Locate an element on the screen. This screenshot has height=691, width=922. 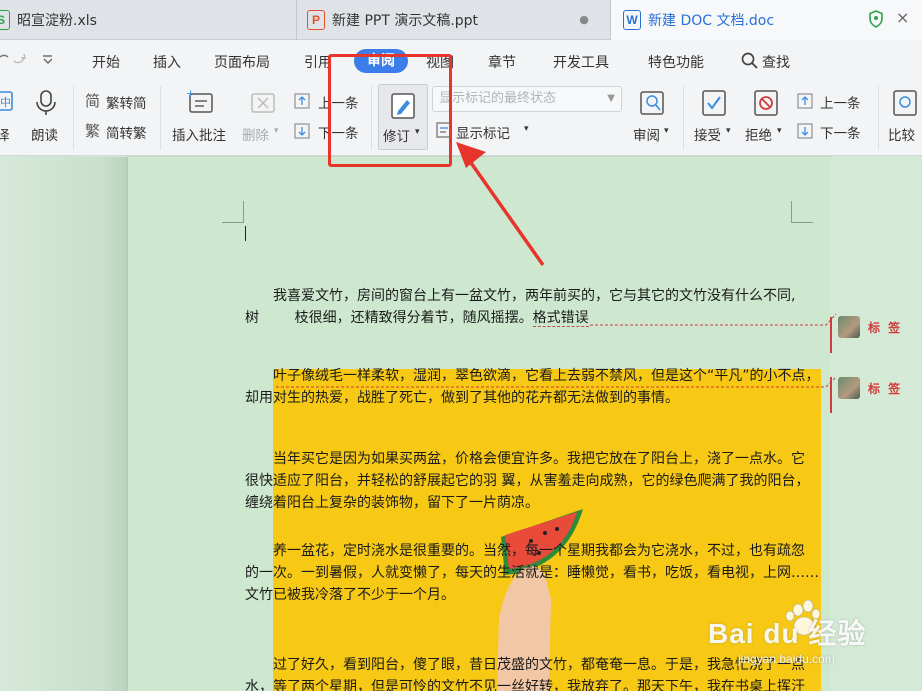
menu-page-layout: 页面布局 is located at coordinates (242, 62).